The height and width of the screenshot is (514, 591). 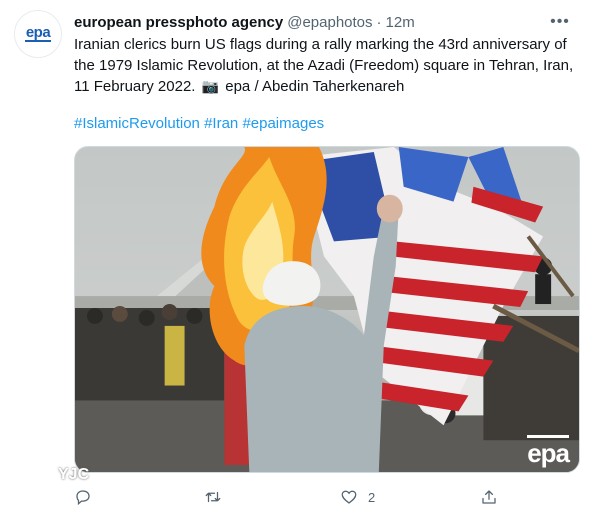 I want to click on epa-watermark: epa, so click(x=548, y=450).